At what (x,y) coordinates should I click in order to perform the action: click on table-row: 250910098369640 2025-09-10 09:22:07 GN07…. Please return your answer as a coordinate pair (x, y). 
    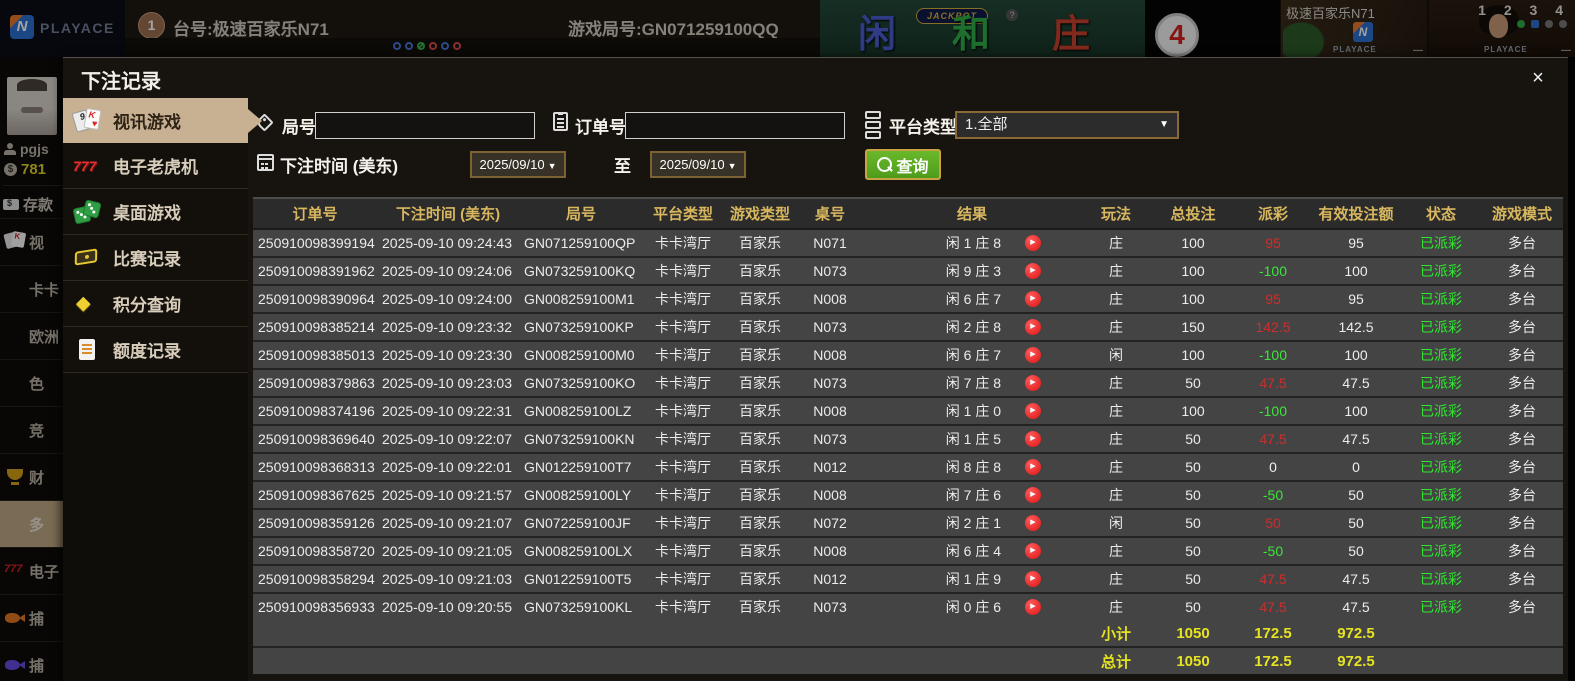
    Looking at the image, I should click on (908, 438).